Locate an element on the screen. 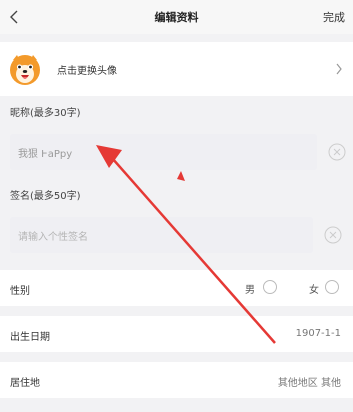 This screenshot has width=353, height=412. nickname-input: 我狠 ͰaPpy is located at coordinates (163, 152).